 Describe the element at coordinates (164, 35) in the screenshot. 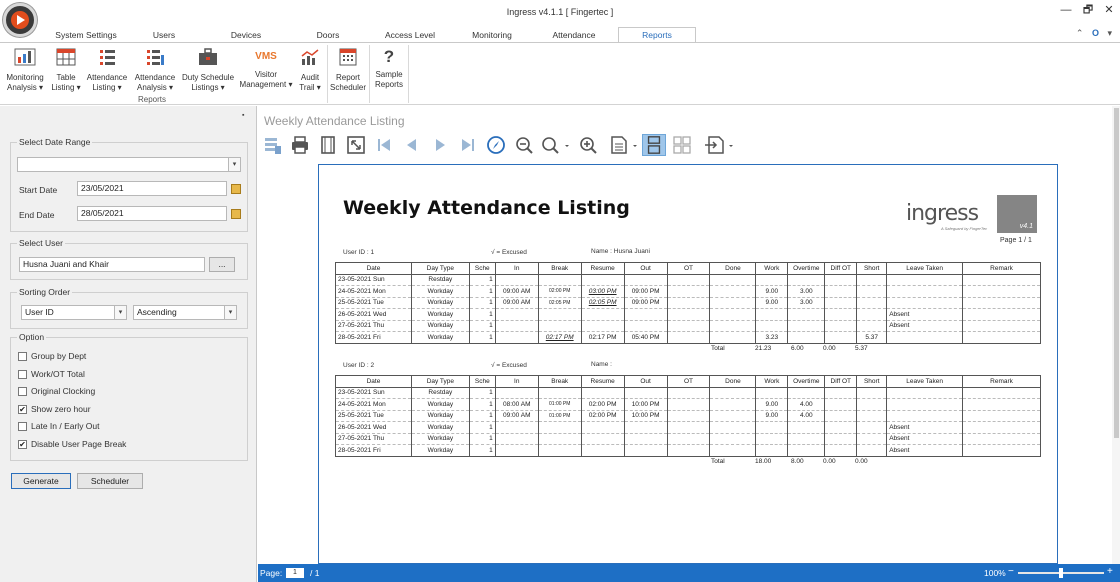

I see `tab-users: Users` at that location.